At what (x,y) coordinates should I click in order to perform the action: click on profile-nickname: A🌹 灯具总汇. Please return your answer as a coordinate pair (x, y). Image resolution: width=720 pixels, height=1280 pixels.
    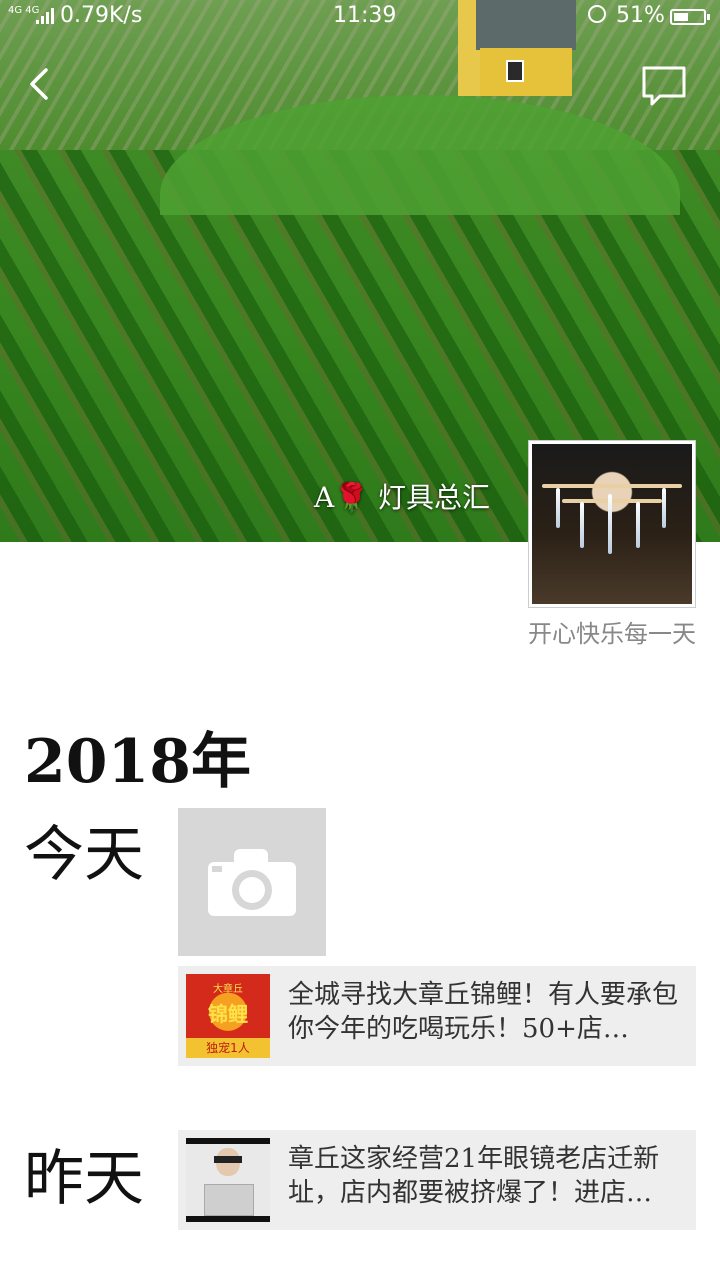
    Looking at the image, I should click on (402, 497).